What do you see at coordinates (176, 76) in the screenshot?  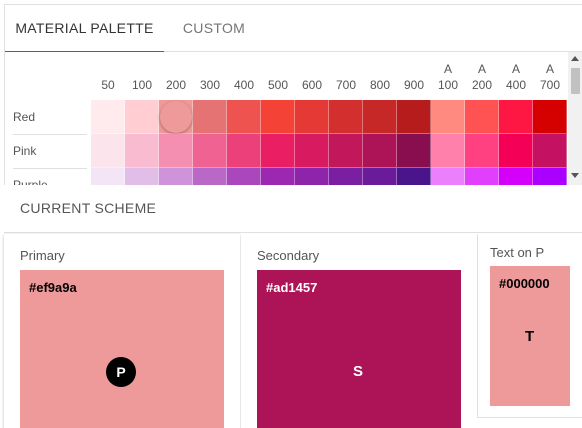 I see `palette-column-header: 200` at bounding box center [176, 76].